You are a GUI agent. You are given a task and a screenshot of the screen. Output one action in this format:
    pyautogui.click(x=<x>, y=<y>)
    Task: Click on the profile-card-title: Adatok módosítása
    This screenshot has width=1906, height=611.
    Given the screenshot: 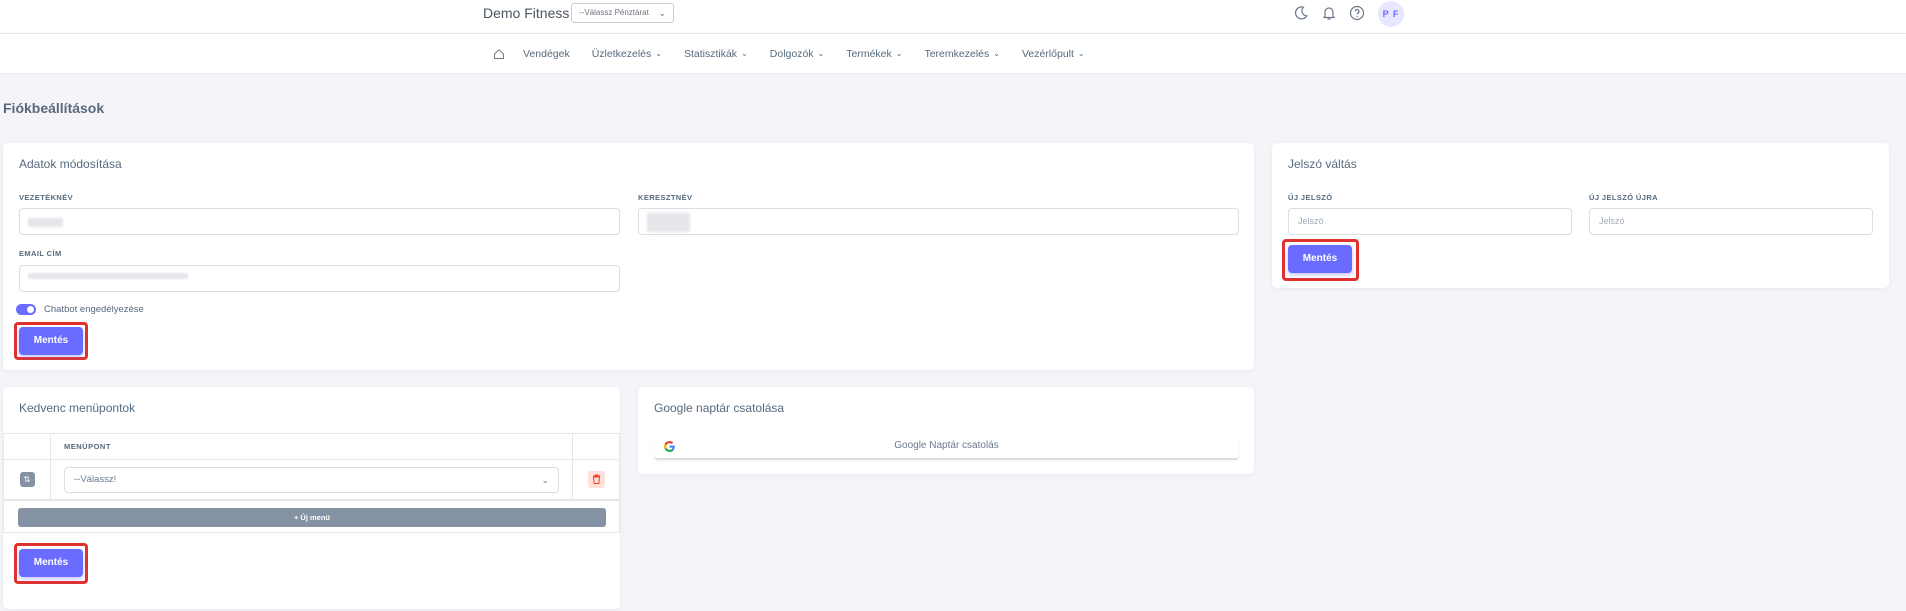 What is the action you would take?
    pyautogui.click(x=70, y=164)
    